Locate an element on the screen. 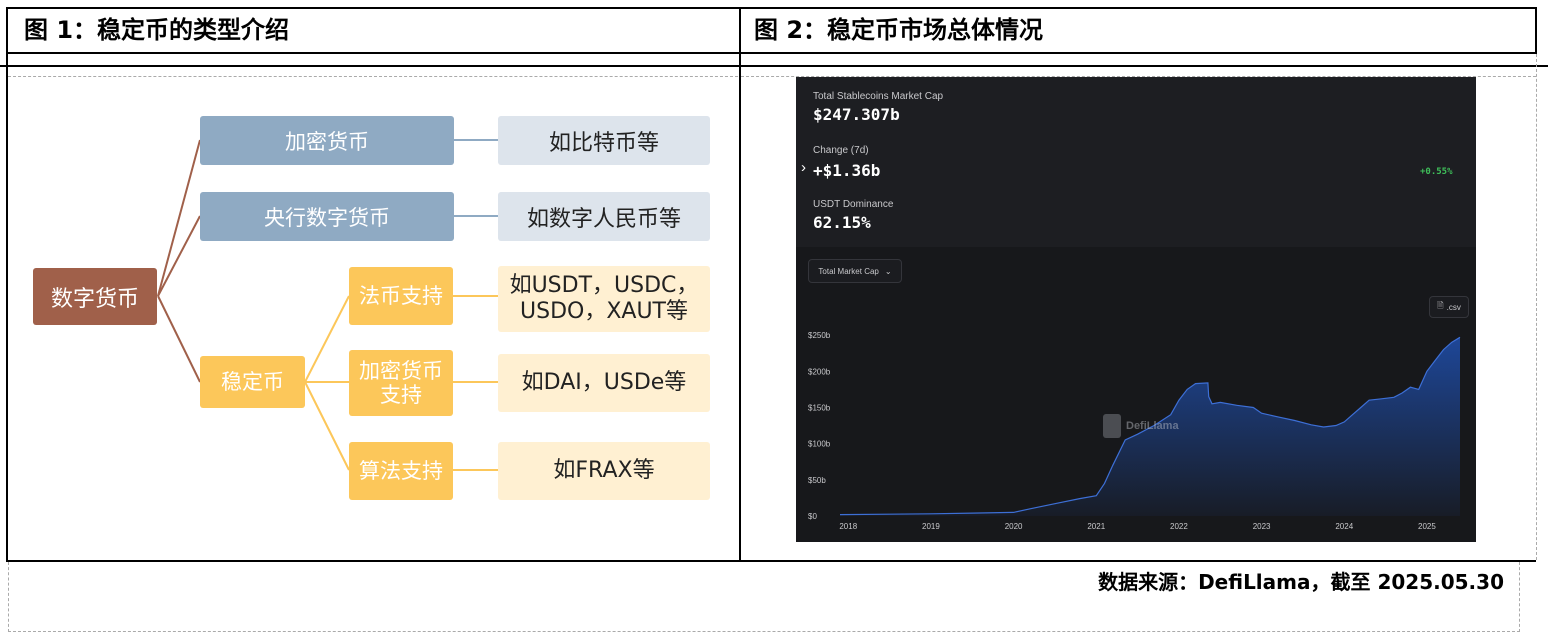 The height and width of the screenshot is (640, 1548). node-algorithmic-example: 如FRAX等 is located at coordinates (604, 471).